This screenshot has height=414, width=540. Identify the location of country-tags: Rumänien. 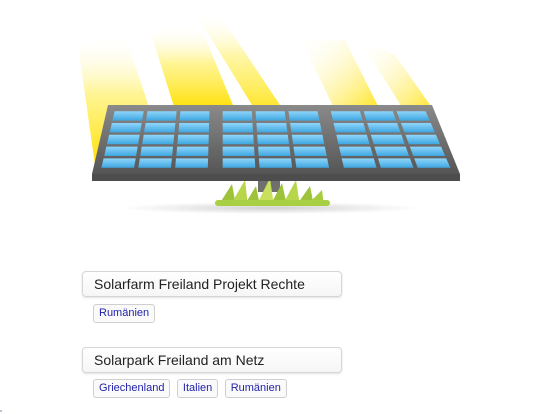
(217, 314).